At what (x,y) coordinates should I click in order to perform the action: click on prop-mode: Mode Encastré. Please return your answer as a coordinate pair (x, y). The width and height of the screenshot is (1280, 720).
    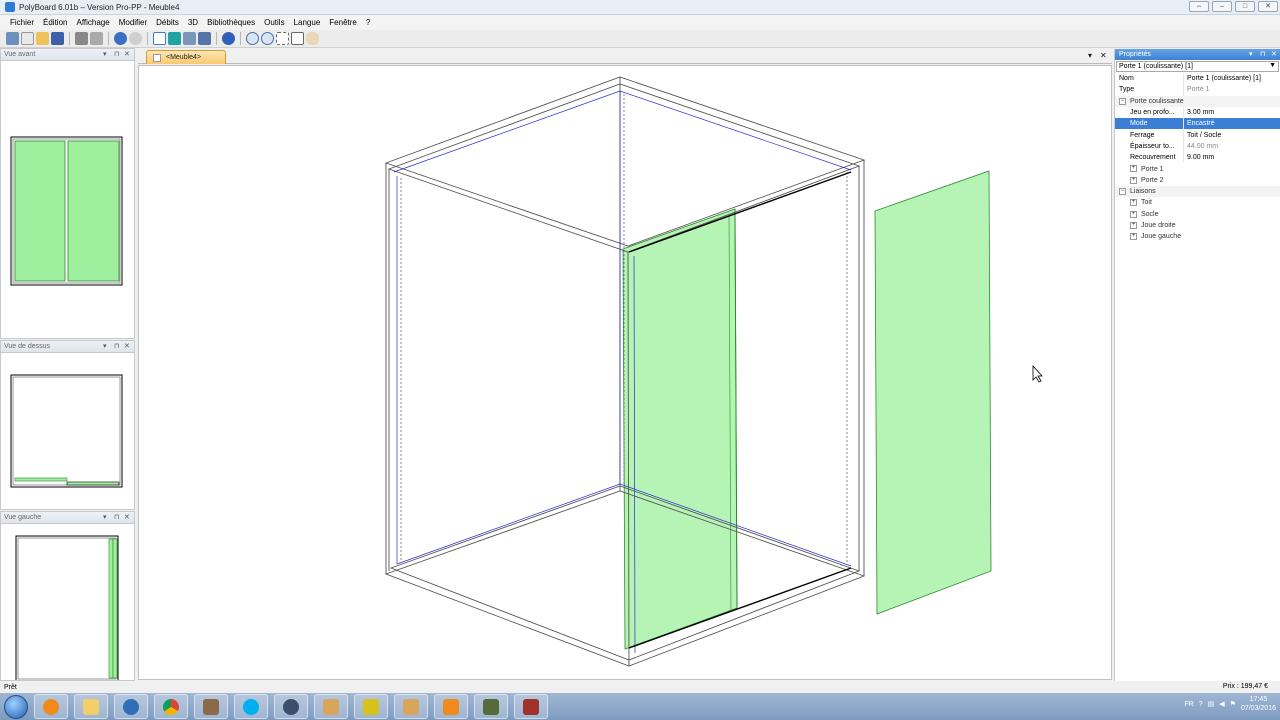
    Looking at the image, I should click on (1197, 124).